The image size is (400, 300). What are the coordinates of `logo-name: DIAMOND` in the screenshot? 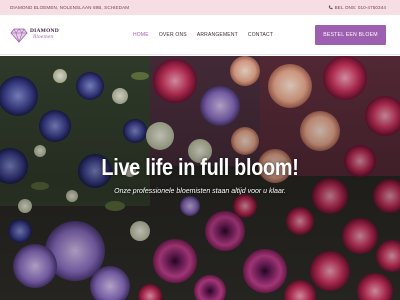 It's located at (44, 31).